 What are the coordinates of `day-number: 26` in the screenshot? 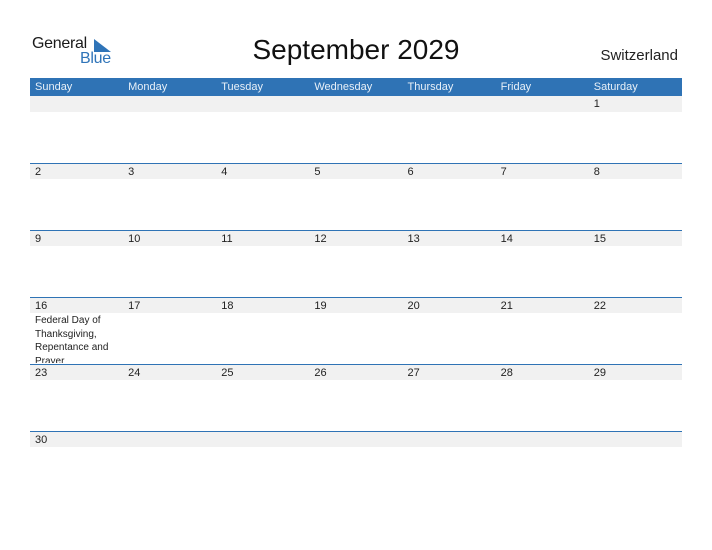 It's located at (320, 373).